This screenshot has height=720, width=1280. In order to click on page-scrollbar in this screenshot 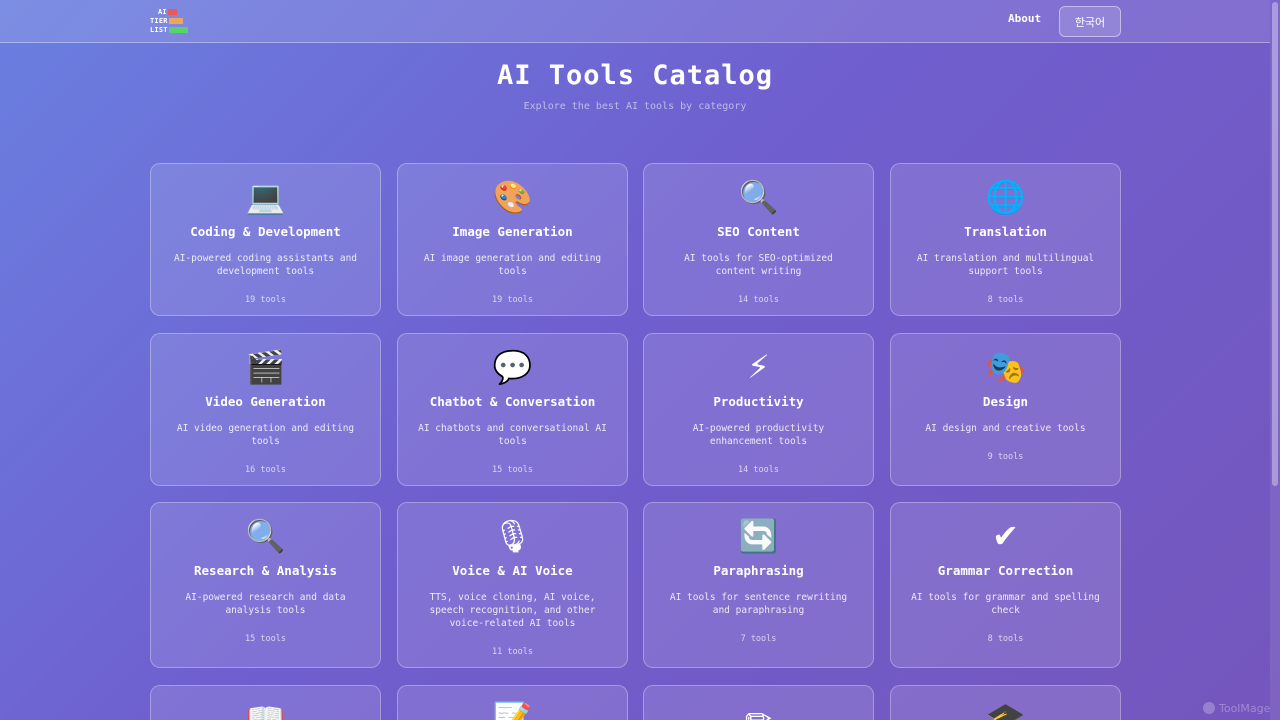, I will do `click(1275, 360)`.